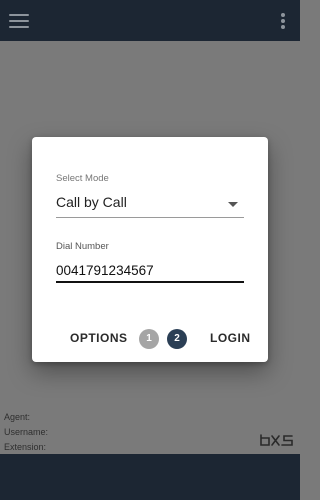 The width and height of the screenshot is (320, 500). I want to click on more-vert-icon, so click(283, 21).